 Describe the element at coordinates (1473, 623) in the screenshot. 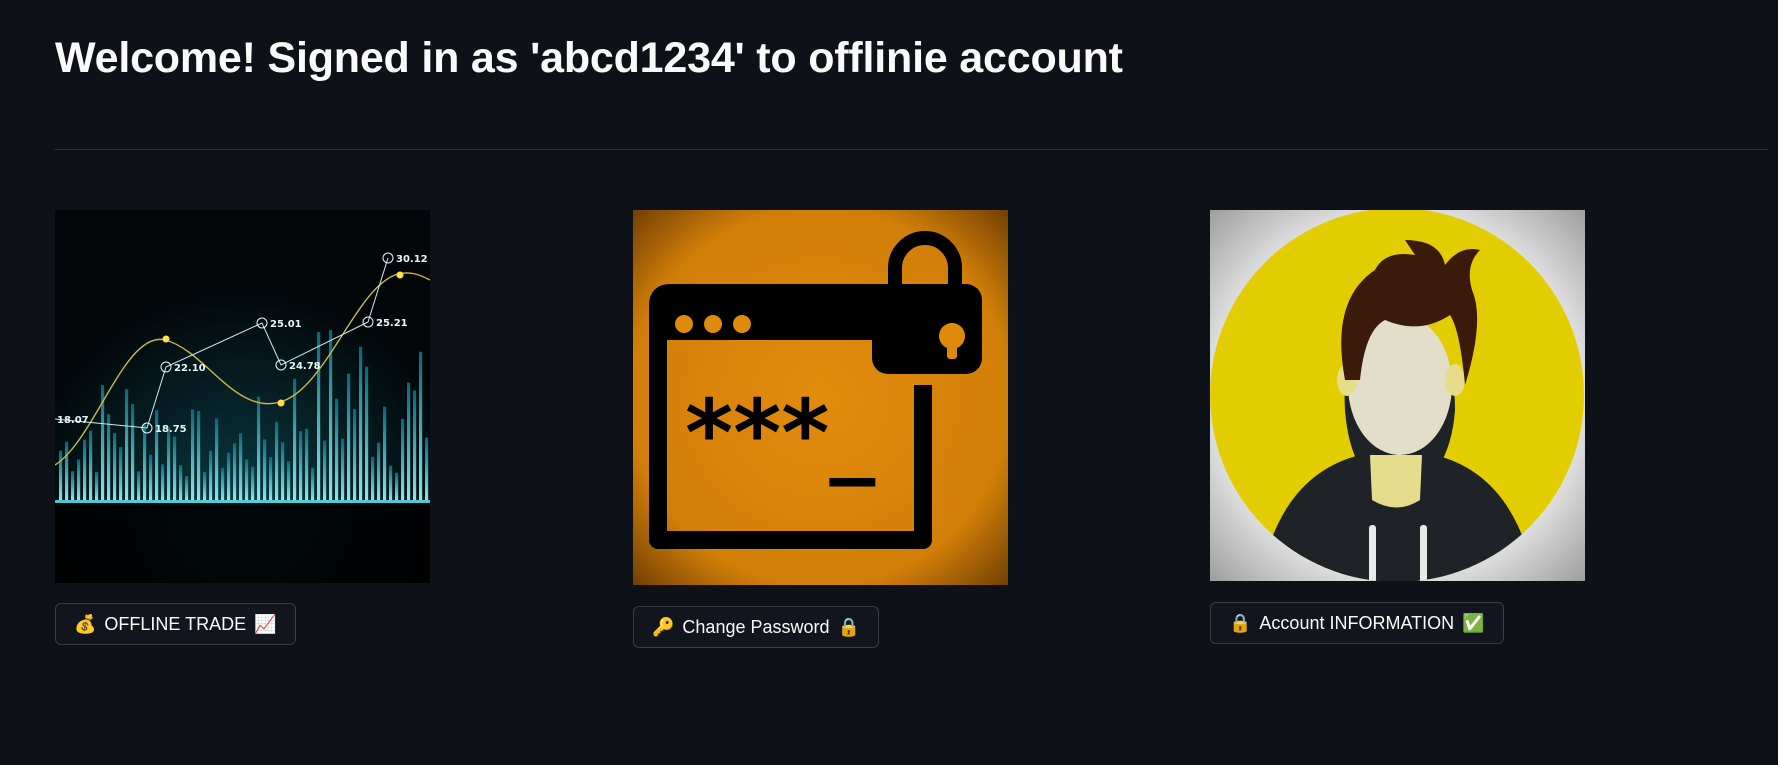

I see `check-mark-icon: ✅` at that location.